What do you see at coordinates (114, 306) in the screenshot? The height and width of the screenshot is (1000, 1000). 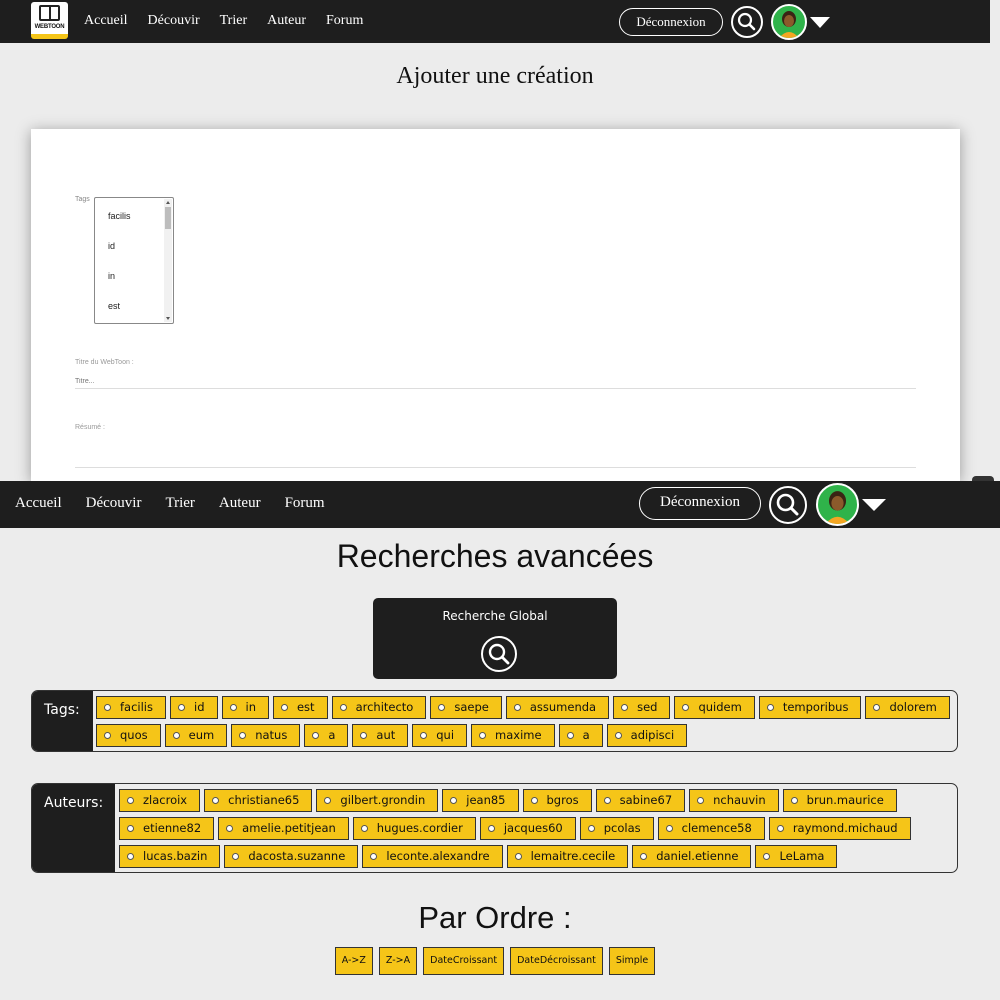 I see `tag-option: est` at bounding box center [114, 306].